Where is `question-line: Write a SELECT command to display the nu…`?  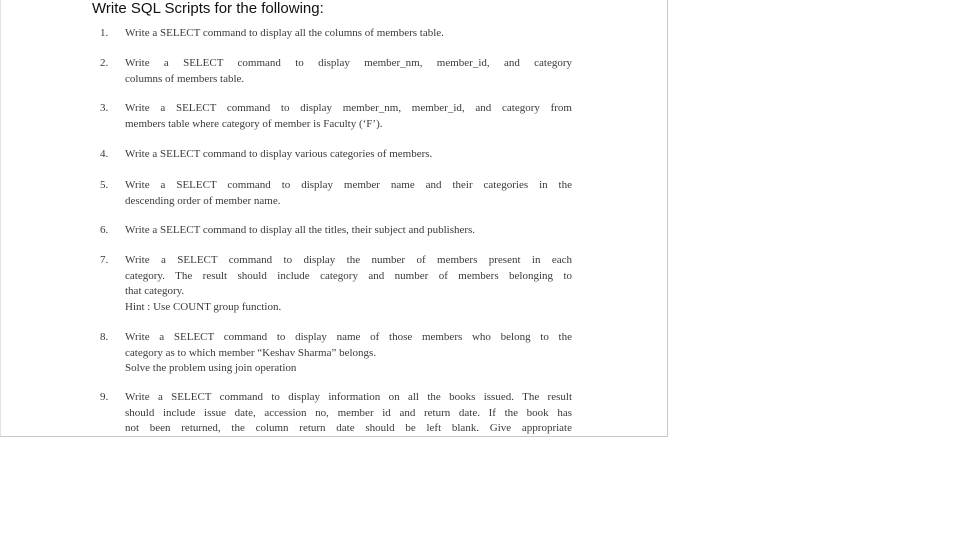 question-line: Write a SELECT command to display the nu… is located at coordinates (348, 260).